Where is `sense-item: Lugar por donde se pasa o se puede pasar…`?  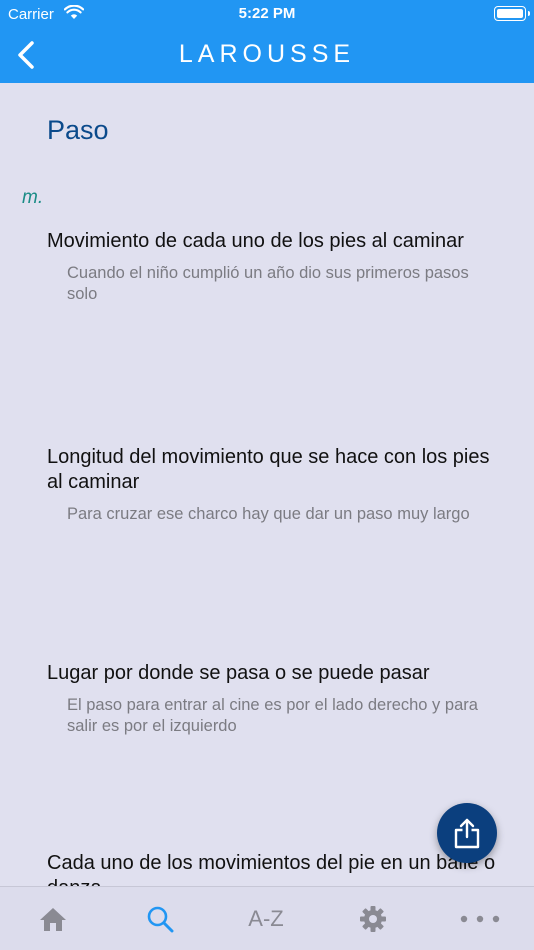 sense-item: Lugar por donde se pasa o se puede pasar… is located at coordinates (272, 699).